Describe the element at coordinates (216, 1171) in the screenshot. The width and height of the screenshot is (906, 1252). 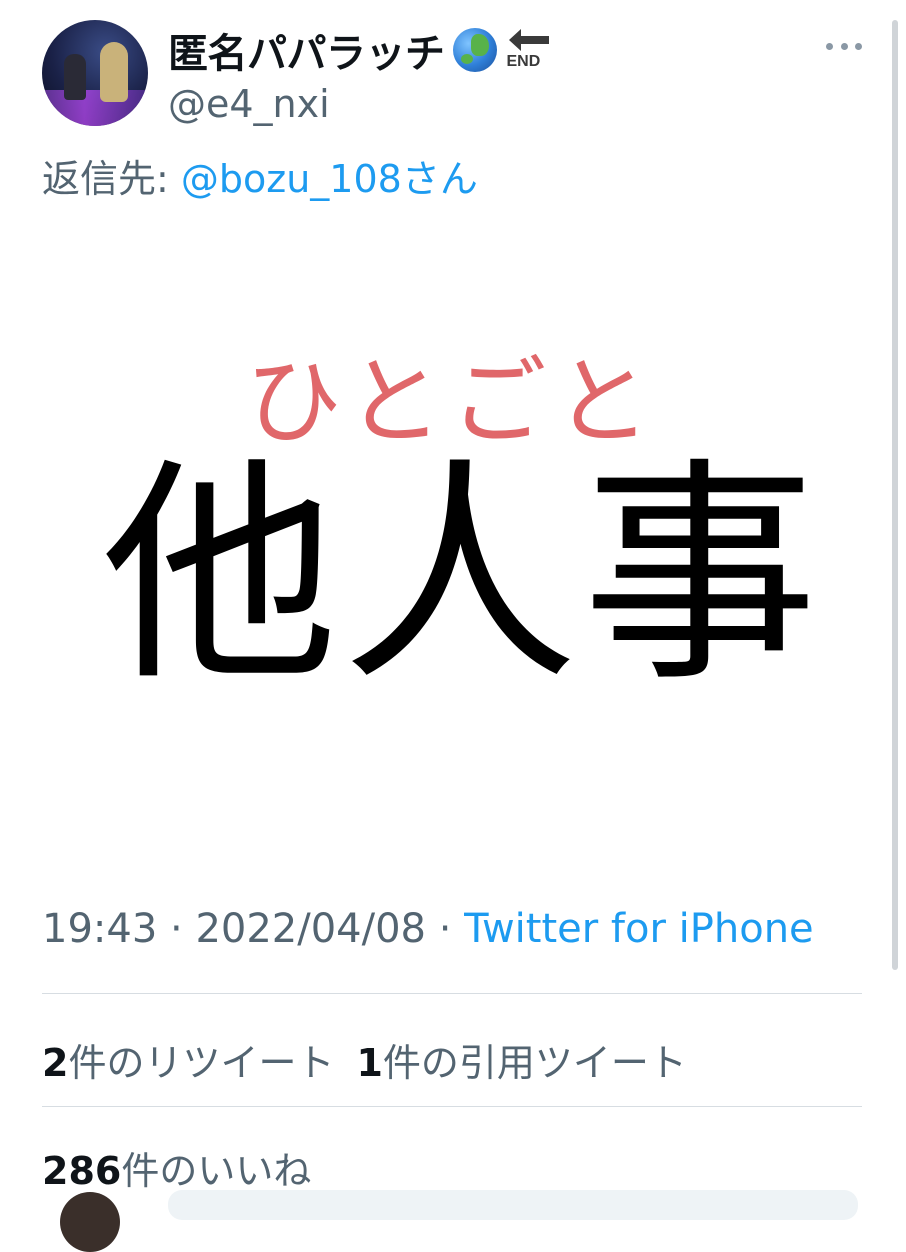
I see `likes-label: 件のいいね` at that location.